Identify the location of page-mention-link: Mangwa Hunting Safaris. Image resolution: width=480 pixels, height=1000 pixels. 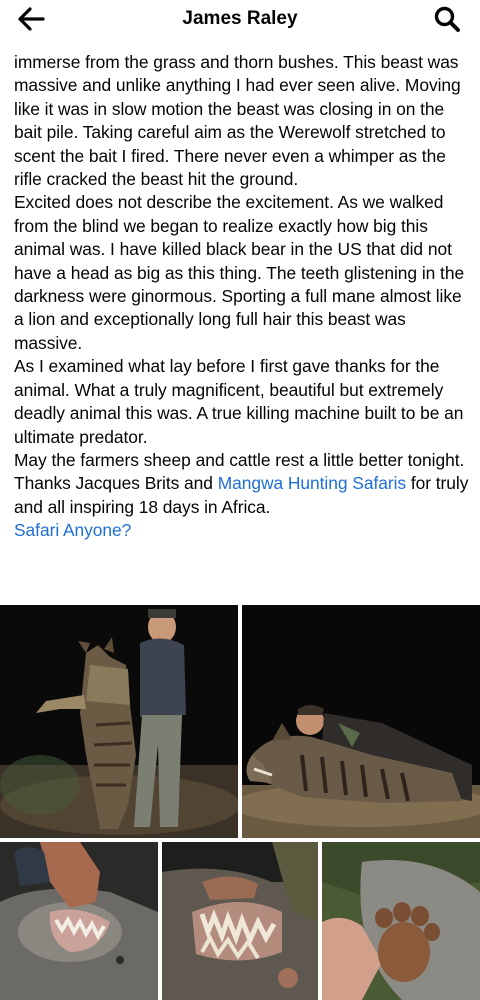
(312, 483).